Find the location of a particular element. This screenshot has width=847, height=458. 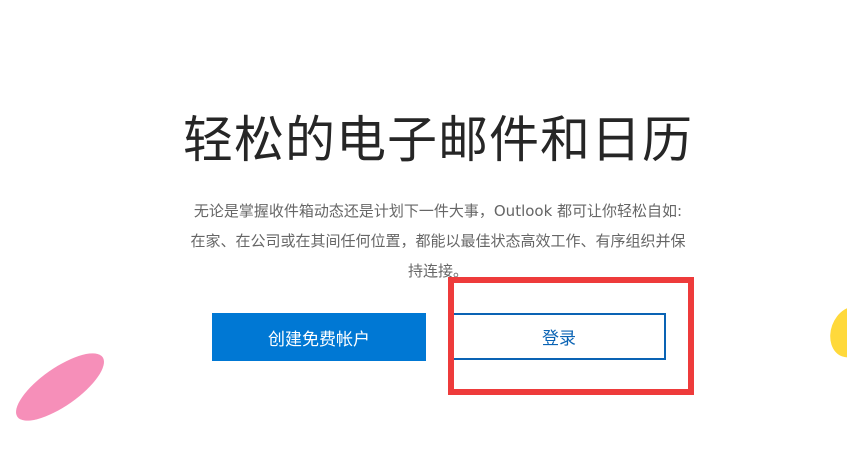

create-free-account-button: 创建免费帐户 is located at coordinates (319, 337).